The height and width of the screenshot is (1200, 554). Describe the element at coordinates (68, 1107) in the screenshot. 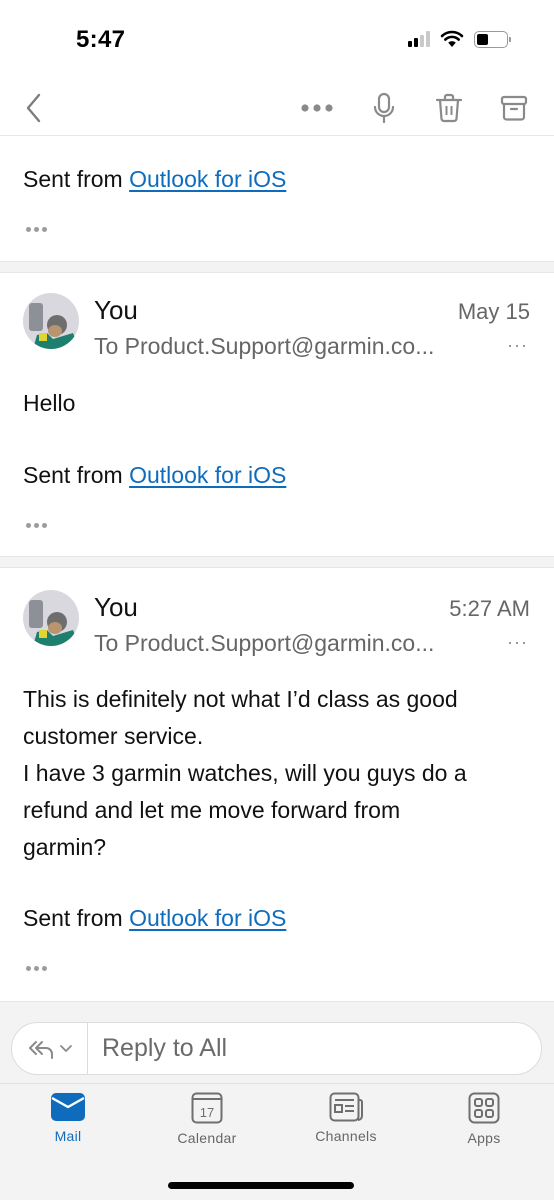

I see `mail-icon` at that location.